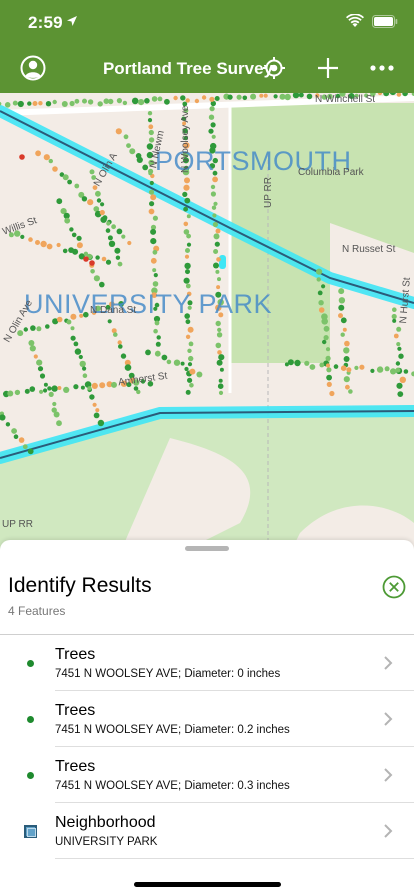 The image size is (414, 896). What do you see at coordinates (207, 831) in the screenshot?
I see `list-item: Neighborhood UNIVERSITY PARK` at bounding box center [207, 831].